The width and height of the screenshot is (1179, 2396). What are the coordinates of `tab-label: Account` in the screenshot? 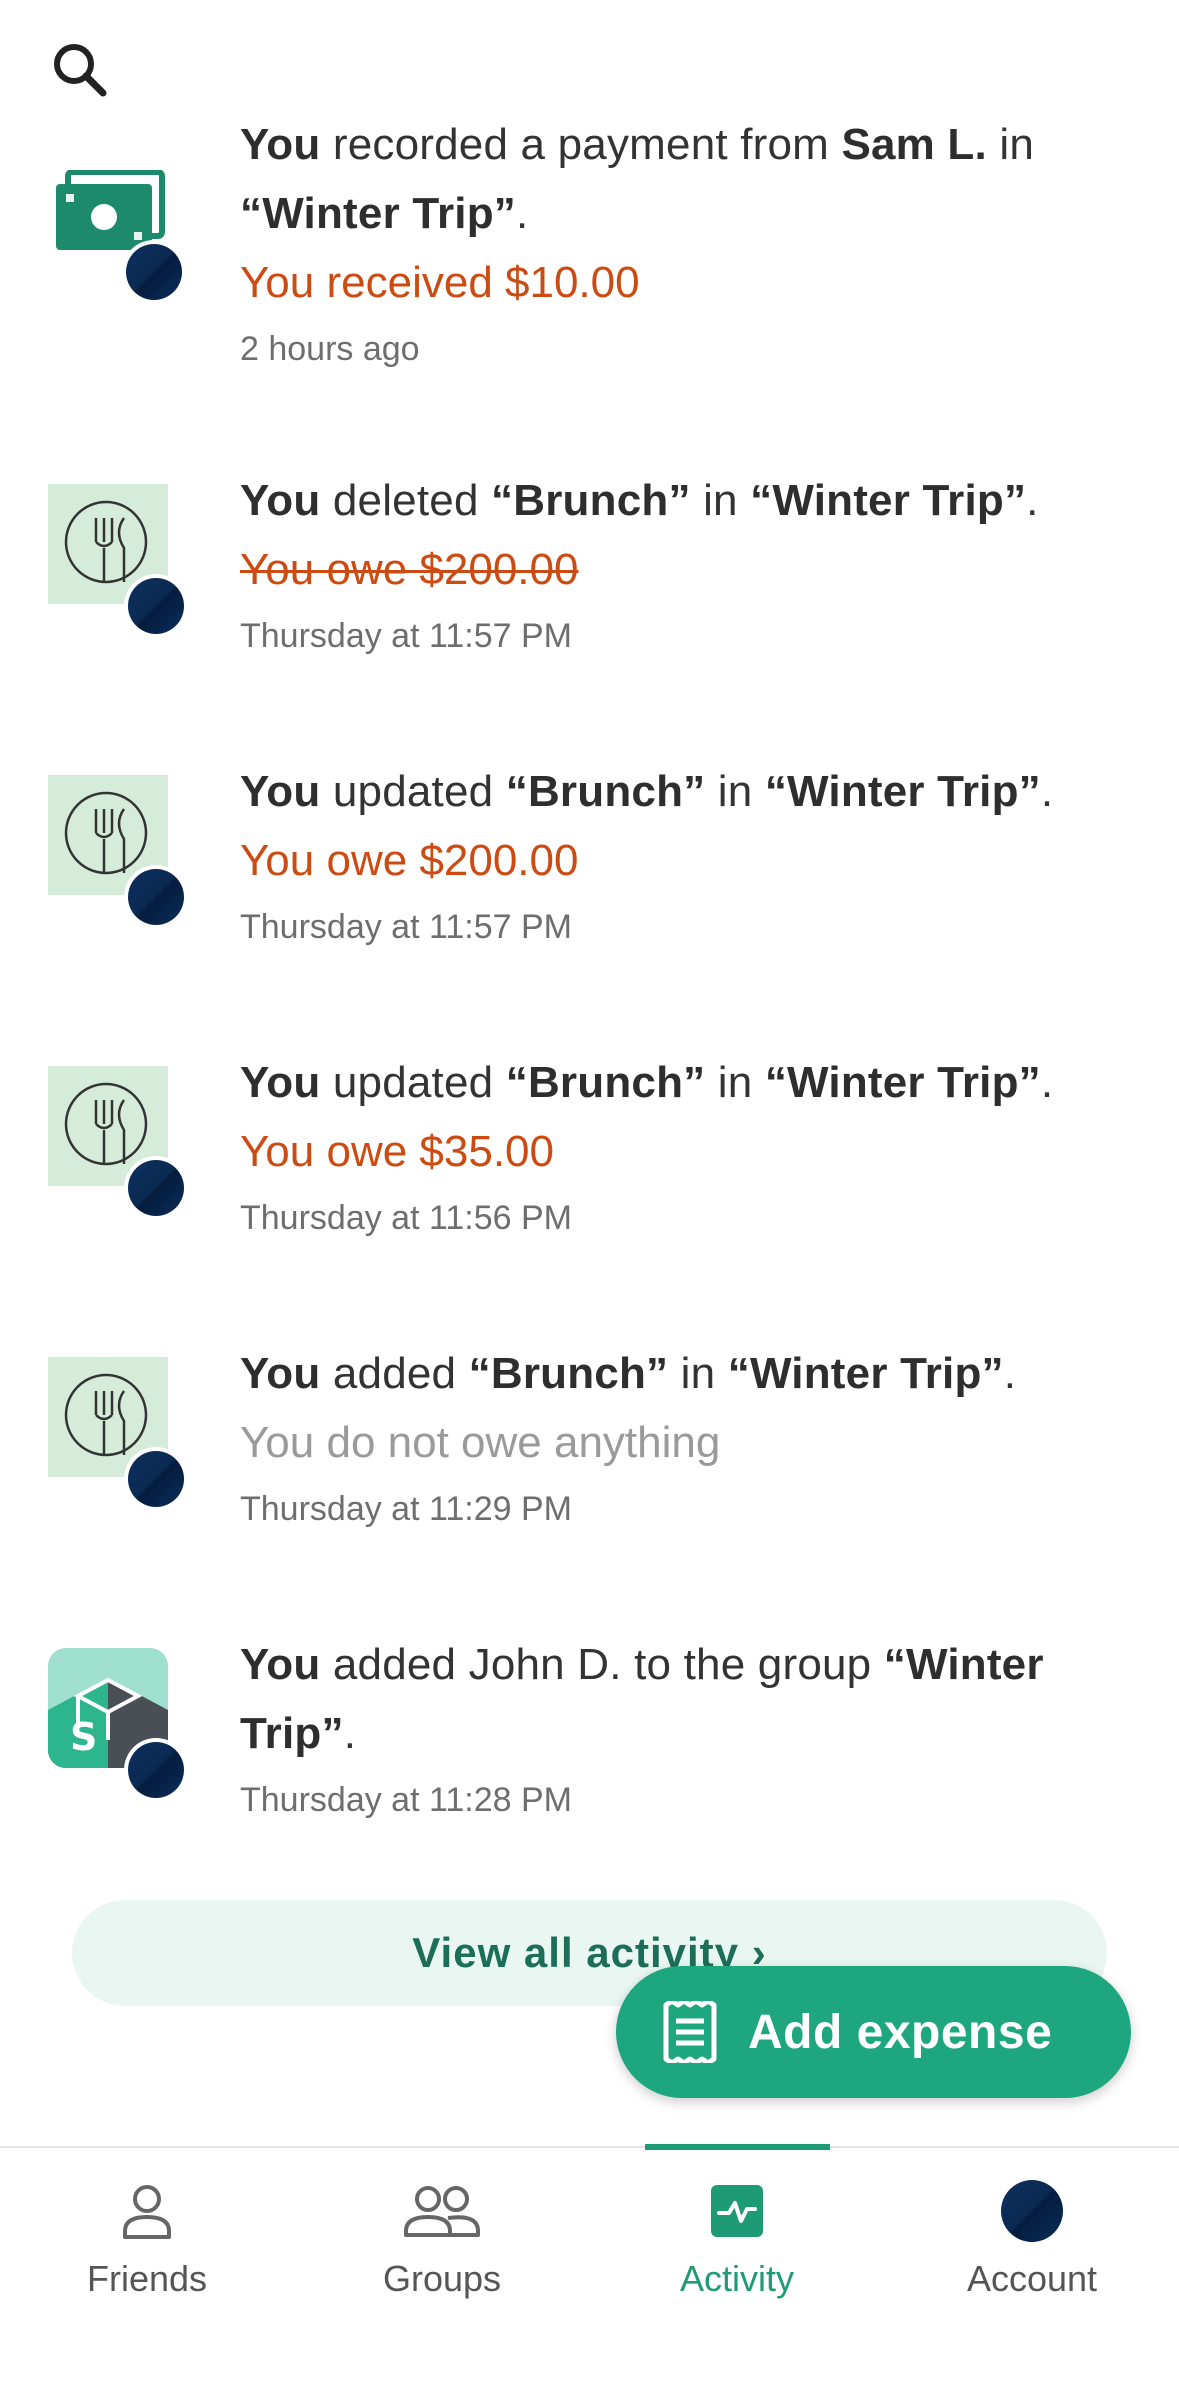 It's located at (1032, 2278).